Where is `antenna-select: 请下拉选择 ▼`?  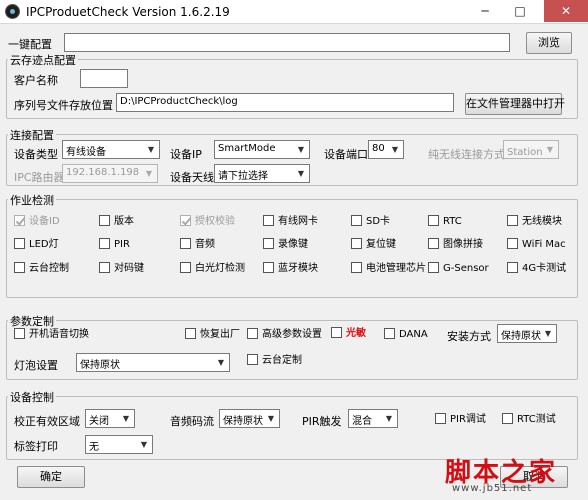
antenna-select: 请下拉选择 ▼ is located at coordinates (262, 173).